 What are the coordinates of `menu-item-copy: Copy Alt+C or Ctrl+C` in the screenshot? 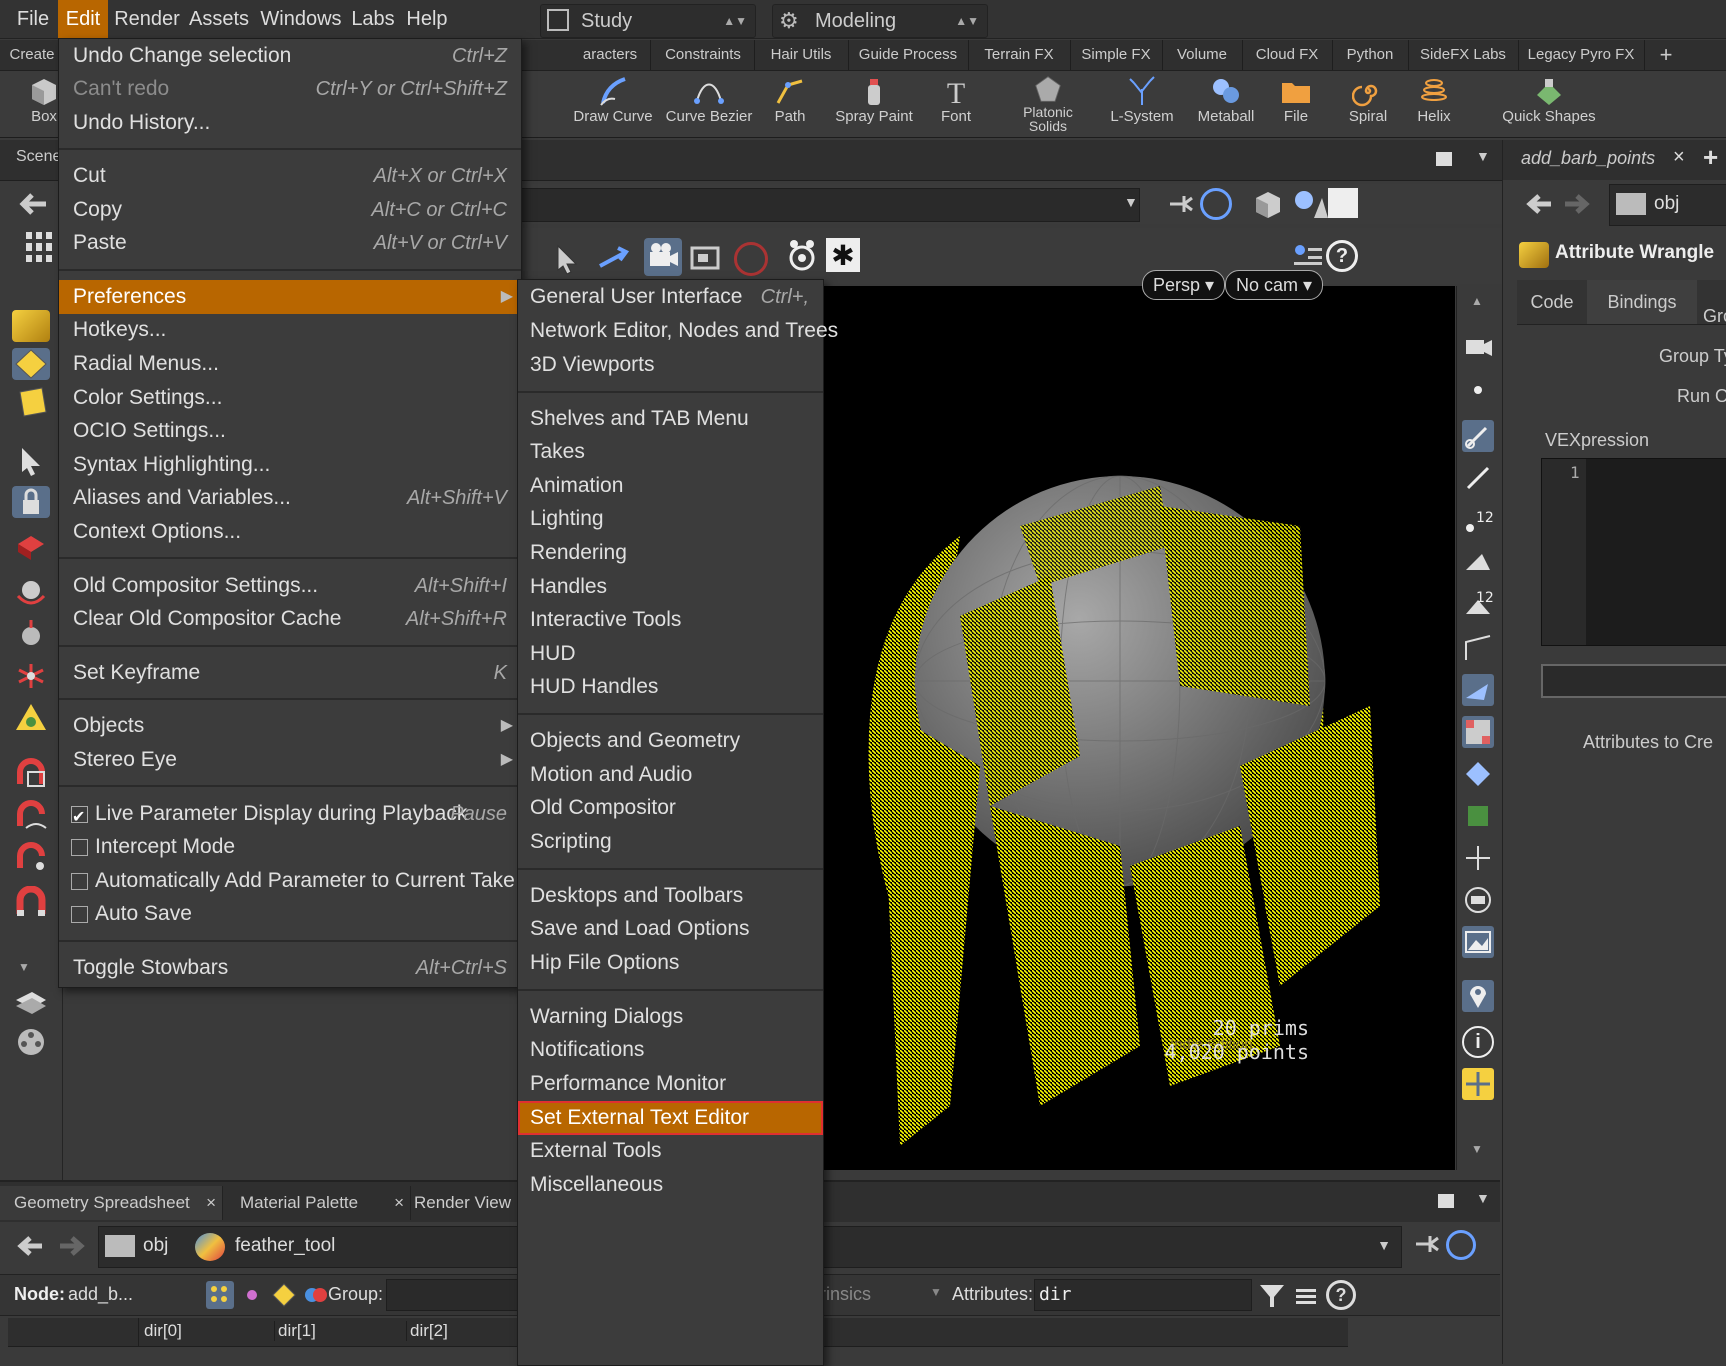 It's located at (290, 210).